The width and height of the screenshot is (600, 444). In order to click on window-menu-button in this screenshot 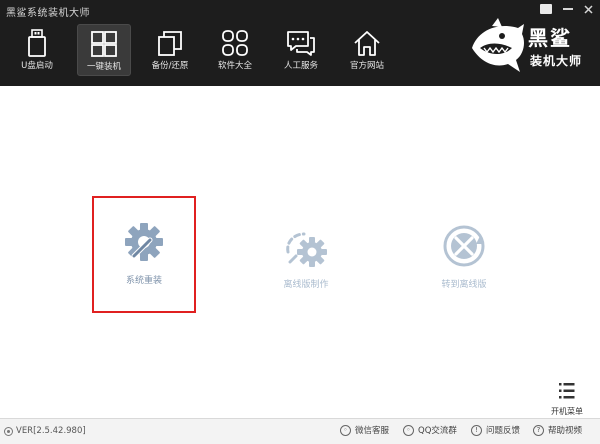, I will do `click(546, 9)`.